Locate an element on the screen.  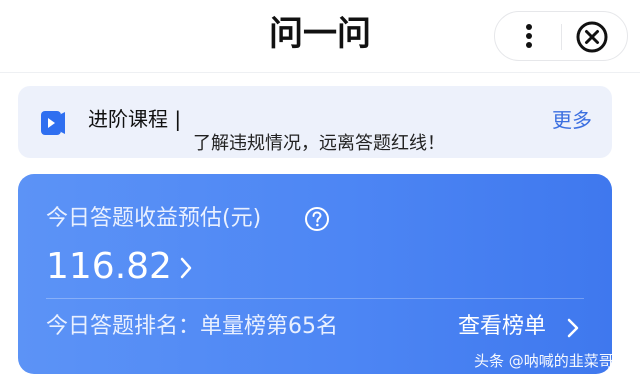
earnings-label: 今日答题收益预估(元) is located at coordinates (154, 218).